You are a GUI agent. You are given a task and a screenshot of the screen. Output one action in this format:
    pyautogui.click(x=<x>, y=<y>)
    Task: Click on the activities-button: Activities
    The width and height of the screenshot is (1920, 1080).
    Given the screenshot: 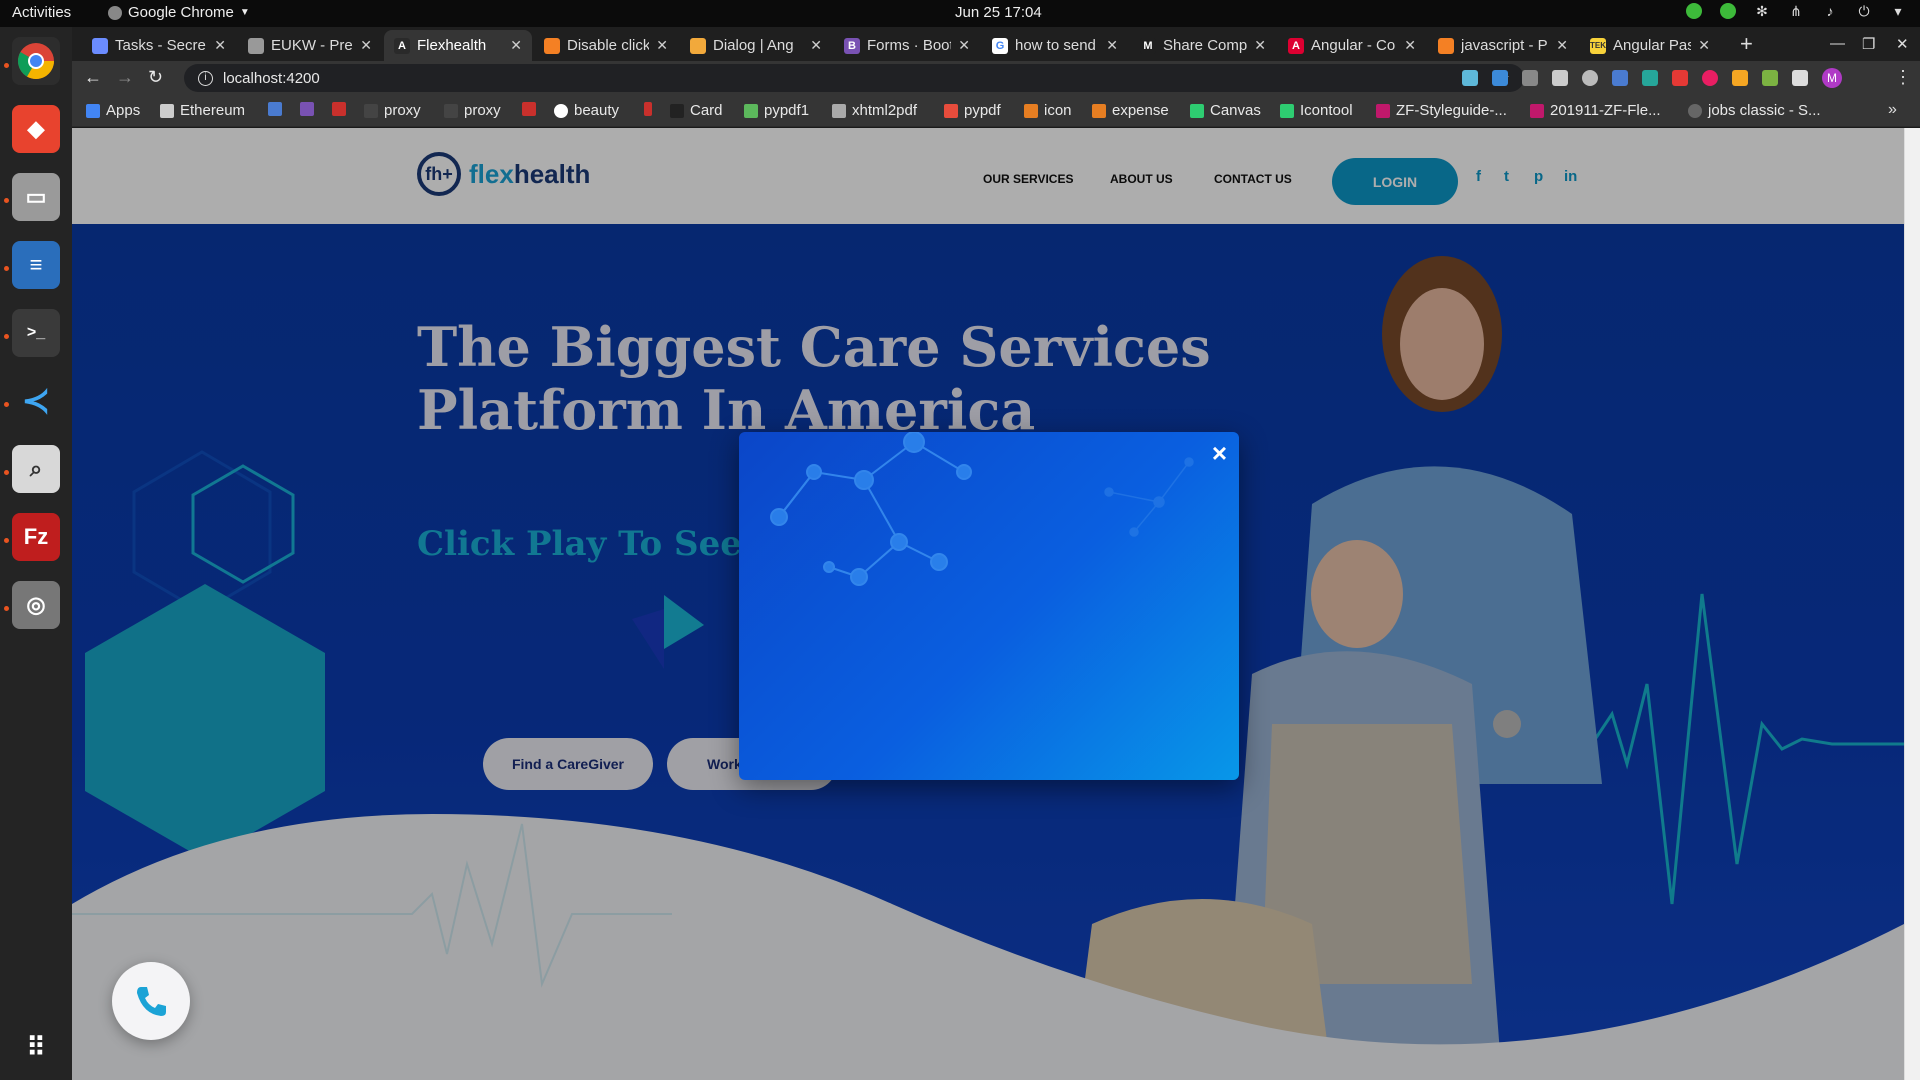 What is the action you would take?
    pyautogui.click(x=41, y=12)
    